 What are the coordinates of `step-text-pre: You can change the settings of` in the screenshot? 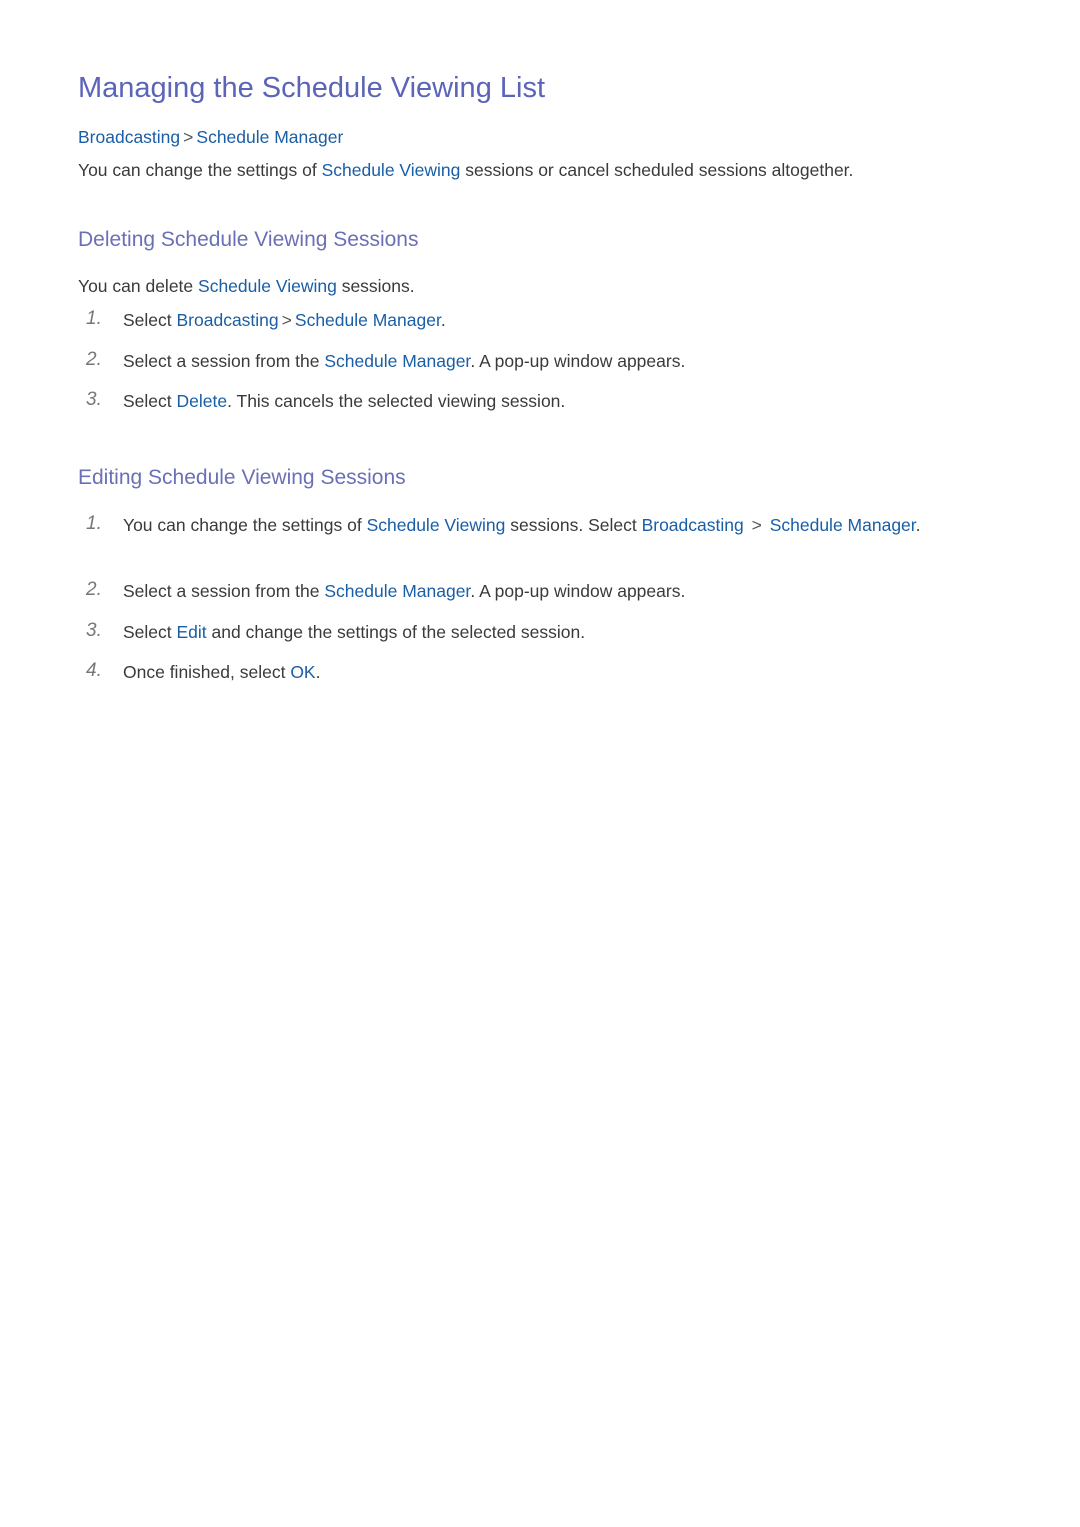 It's located at (245, 525).